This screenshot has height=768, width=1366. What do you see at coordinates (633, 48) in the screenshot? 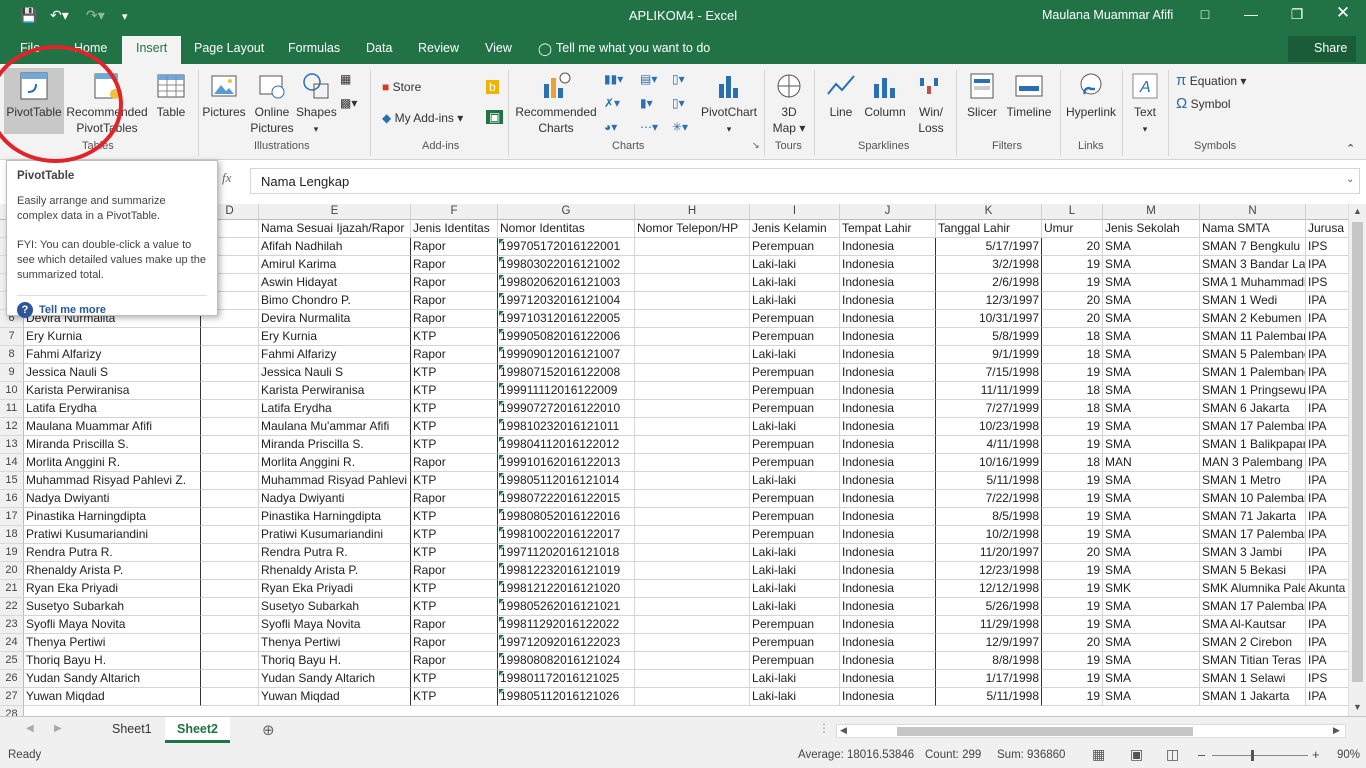
I see `tell-me-search: Tell me what you want to do` at bounding box center [633, 48].